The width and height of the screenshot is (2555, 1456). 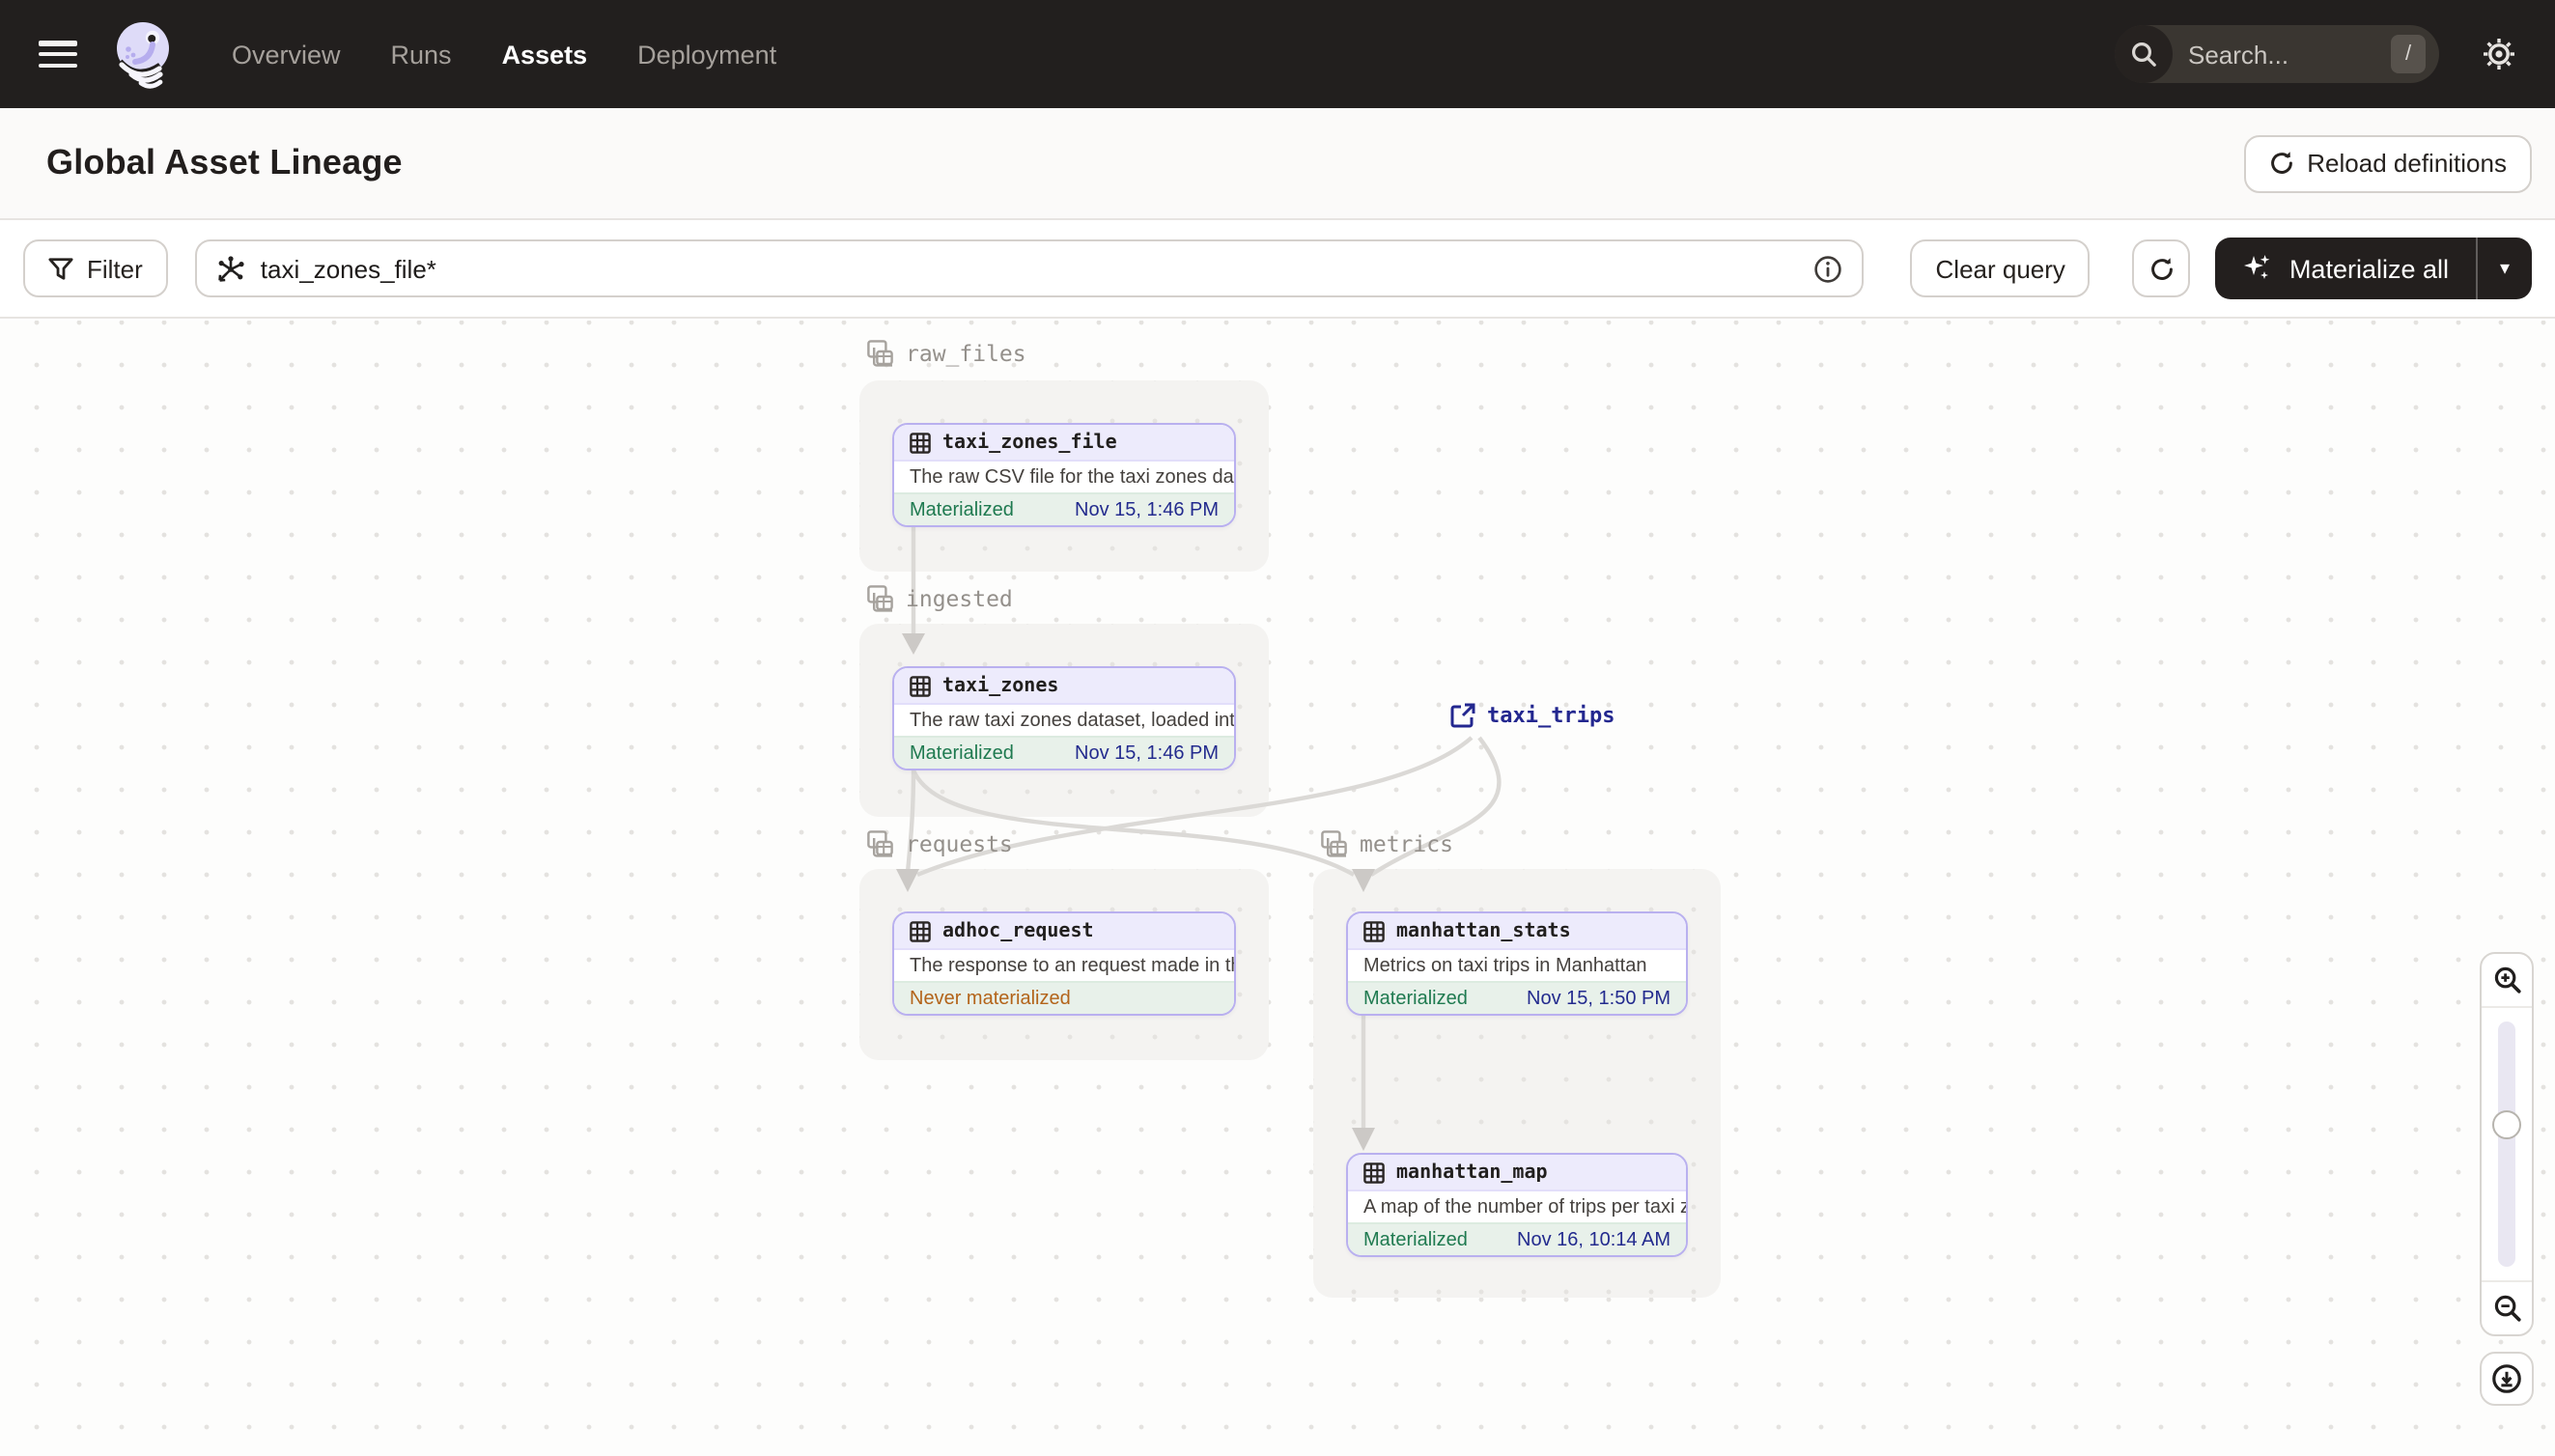 I want to click on zoom-out-icon, so click(x=2506, y=1308).